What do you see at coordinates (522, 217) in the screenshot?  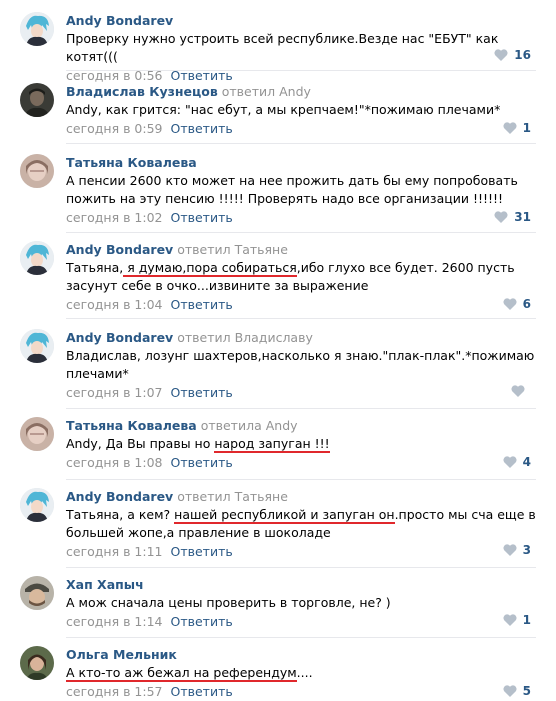 I see `like-count: 31` at bounding box center [522, 217].